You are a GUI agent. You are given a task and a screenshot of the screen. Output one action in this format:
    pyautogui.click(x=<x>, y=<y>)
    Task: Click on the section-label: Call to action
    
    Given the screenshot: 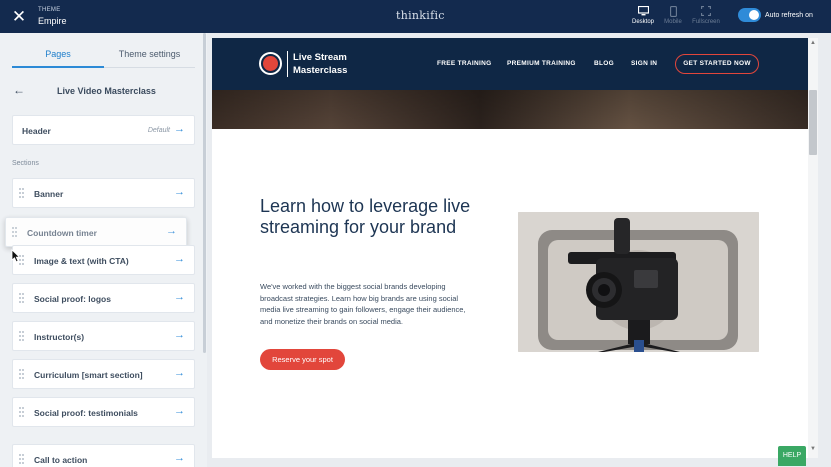 What is the action you would take?
    pyautogui.click(x=61, y=460)
    